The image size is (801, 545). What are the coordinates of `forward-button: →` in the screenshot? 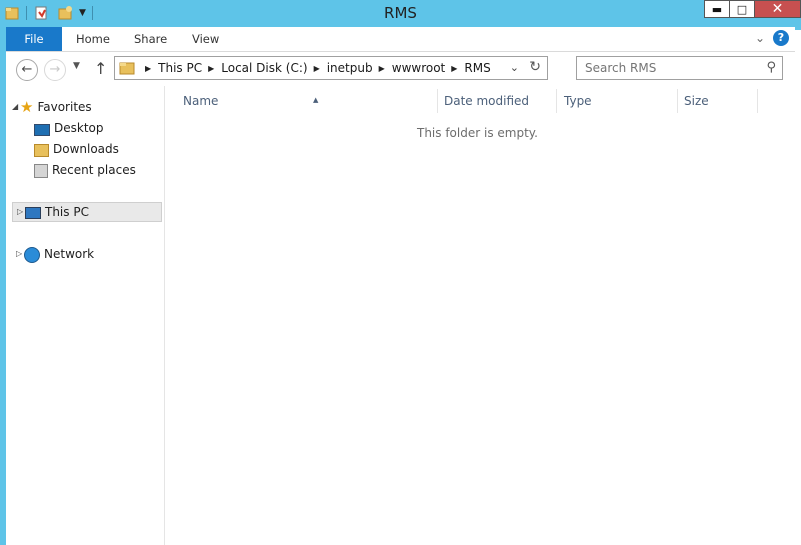 It's located at (55, 70).